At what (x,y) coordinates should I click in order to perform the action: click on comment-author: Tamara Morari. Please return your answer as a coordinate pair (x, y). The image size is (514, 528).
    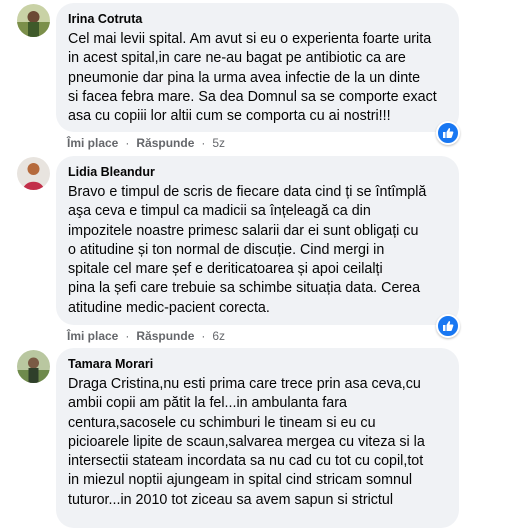
    Looking at the image, I should click on (257, 364).